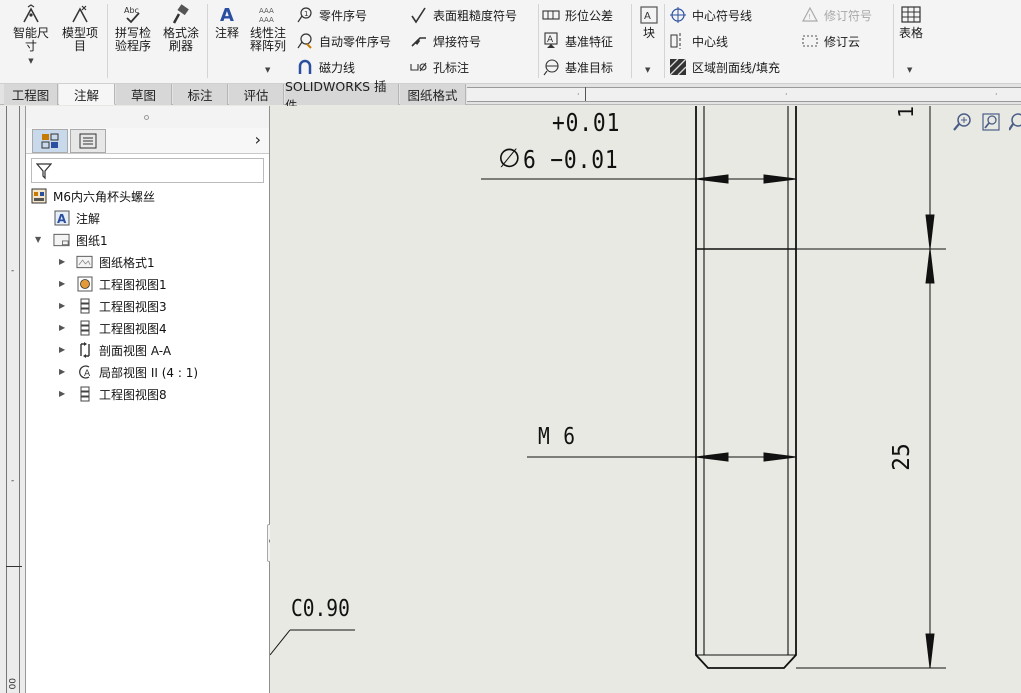  What do you see at coordinates (457, 41) in the screenshot?
I see `weld-symbol-label: 焊接符号` at bounding box center [457, 41].